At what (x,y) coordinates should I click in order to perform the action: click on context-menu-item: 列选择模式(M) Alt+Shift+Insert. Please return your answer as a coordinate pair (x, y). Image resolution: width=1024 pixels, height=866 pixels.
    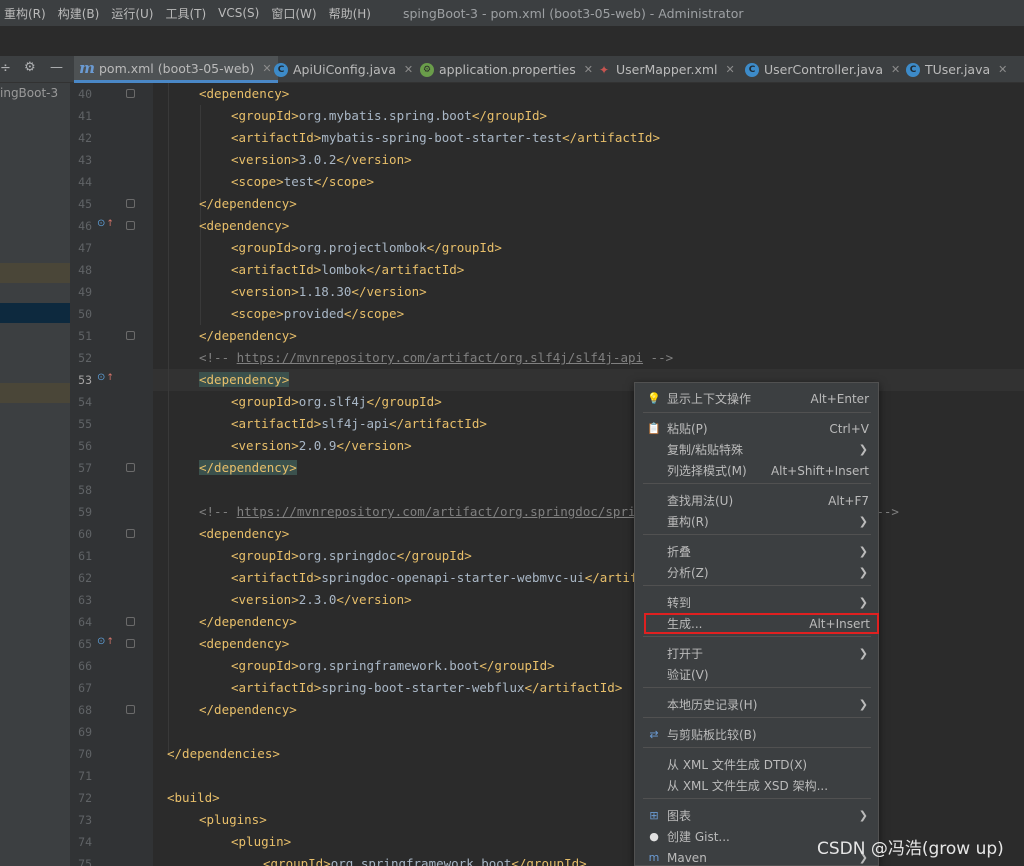
    Looking at the image, I should click on (756, 470).